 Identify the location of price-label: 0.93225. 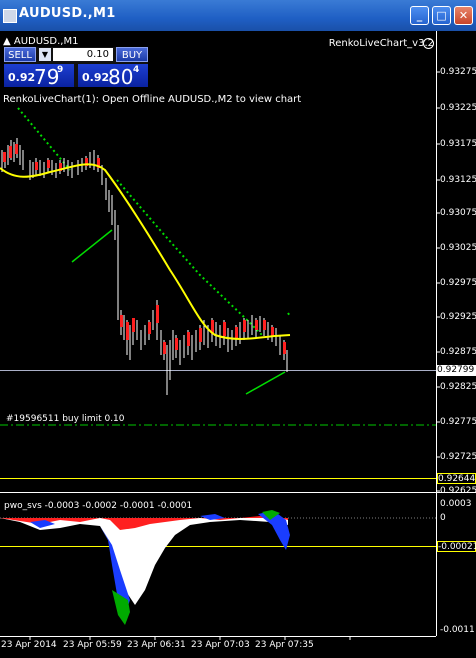
(458, 108).